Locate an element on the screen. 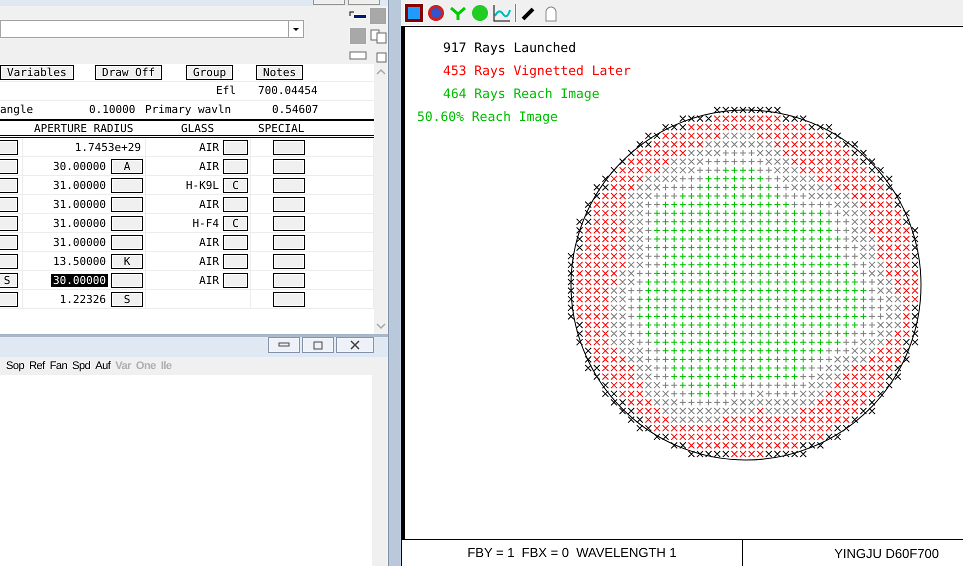 The image size is (963, 566). copy-icon is located at coordinates (378, 36).